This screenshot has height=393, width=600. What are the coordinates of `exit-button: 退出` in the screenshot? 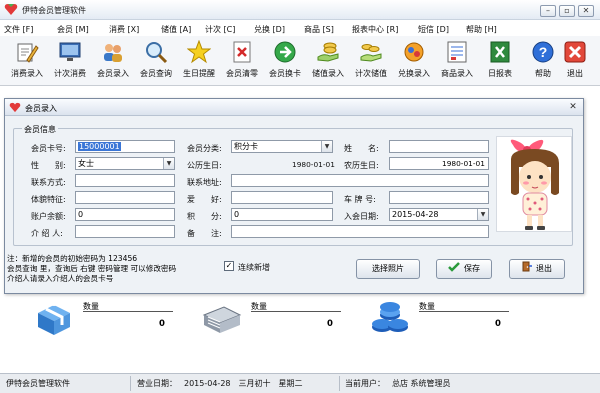 It's located at (575, 61).